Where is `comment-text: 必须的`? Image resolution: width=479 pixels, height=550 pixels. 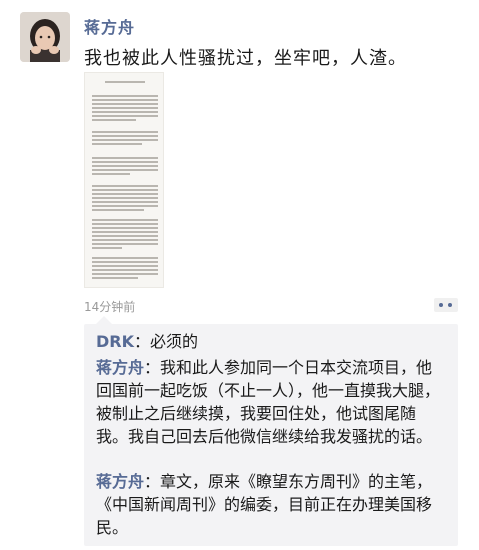
comment-text: 必须的 is located at coordinates (174, 341).